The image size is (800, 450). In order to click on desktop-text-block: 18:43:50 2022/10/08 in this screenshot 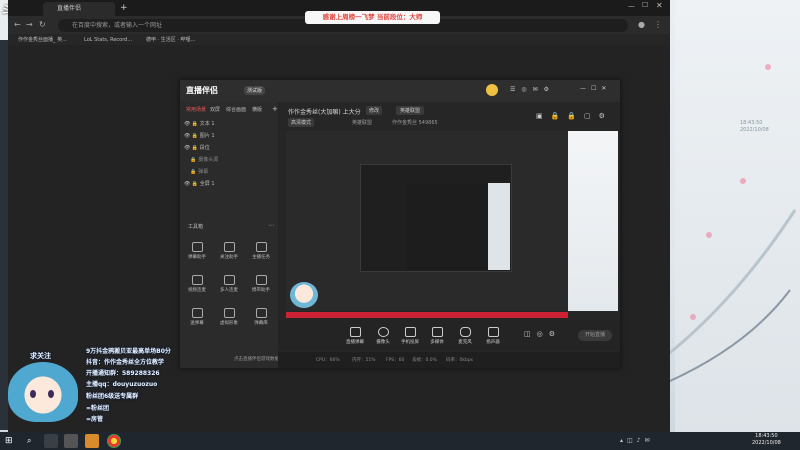, I will do `click(765, 155)`.